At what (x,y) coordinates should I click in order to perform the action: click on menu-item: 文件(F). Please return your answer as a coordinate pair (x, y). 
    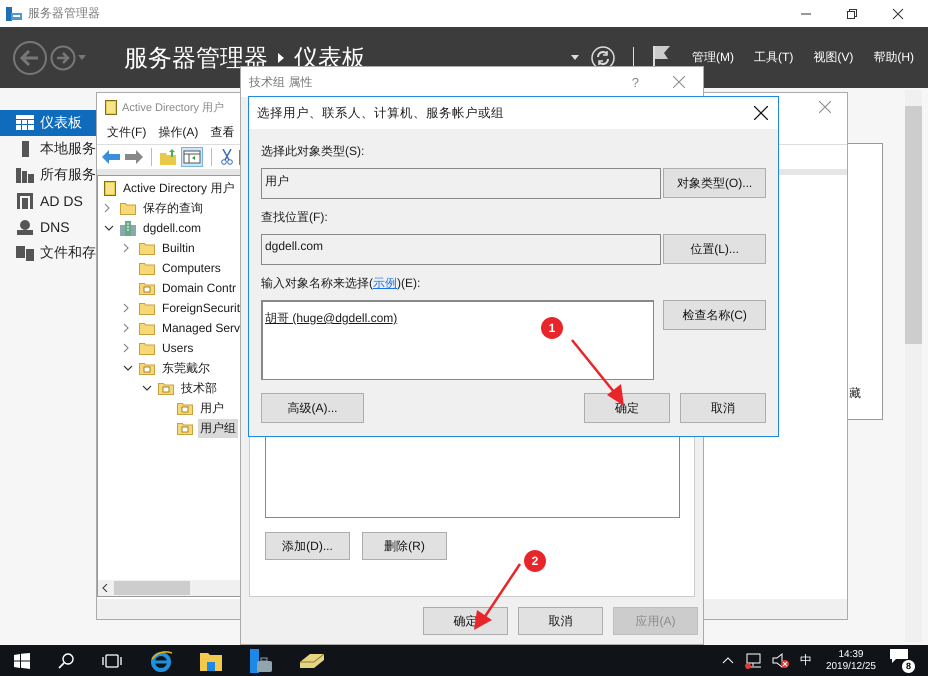
    Looking at the image, I should click on (126, 132).